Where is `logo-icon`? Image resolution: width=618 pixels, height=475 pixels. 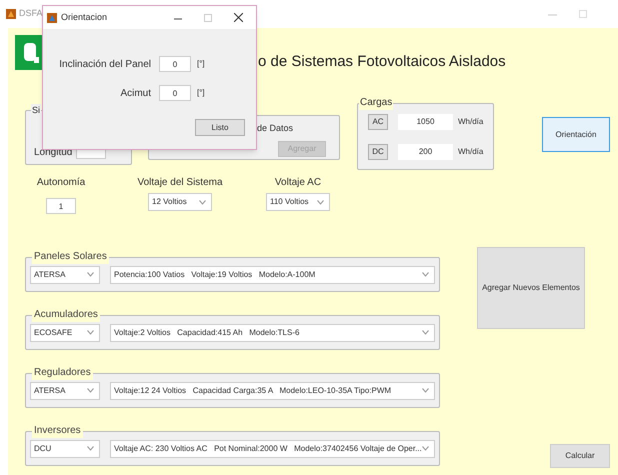
logo-icon is located at coordinates (30, 52).